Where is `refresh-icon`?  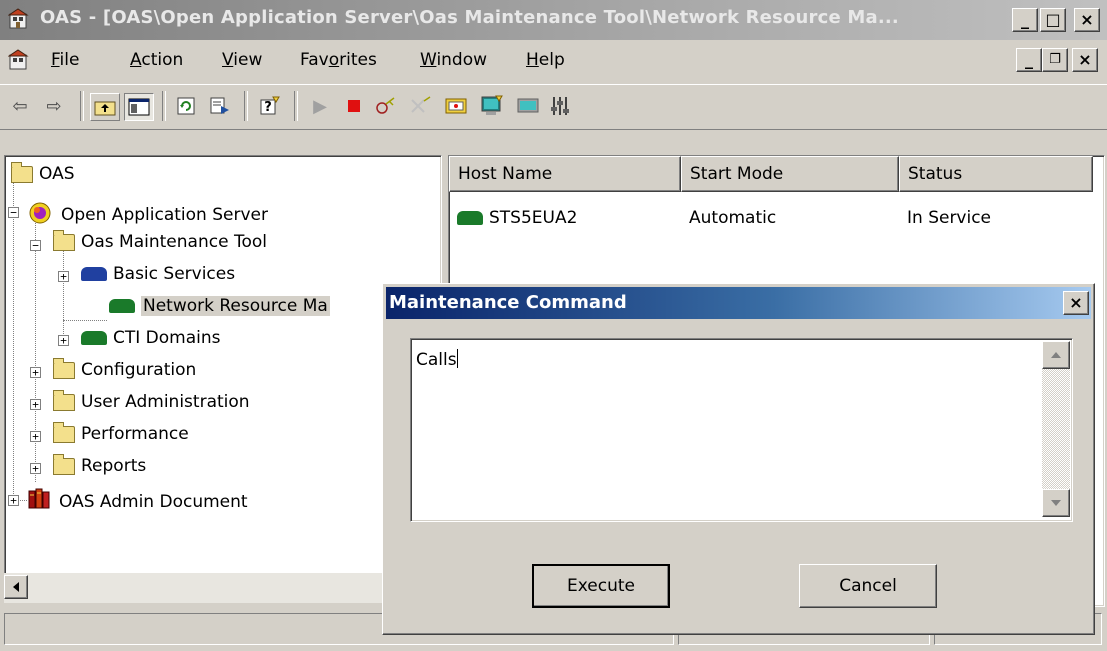
refresh-icon is located at coordinates (186, 106).